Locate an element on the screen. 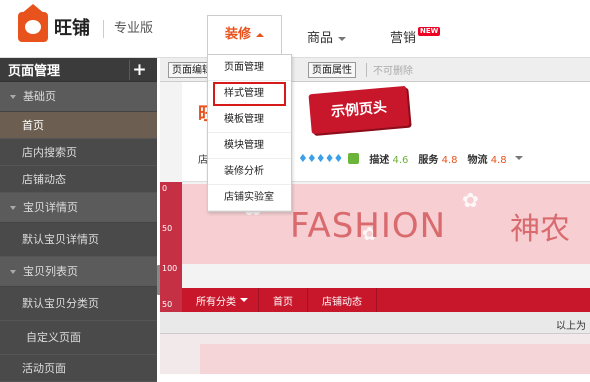  new-badge: NEW is located at coordinates (429, 31).